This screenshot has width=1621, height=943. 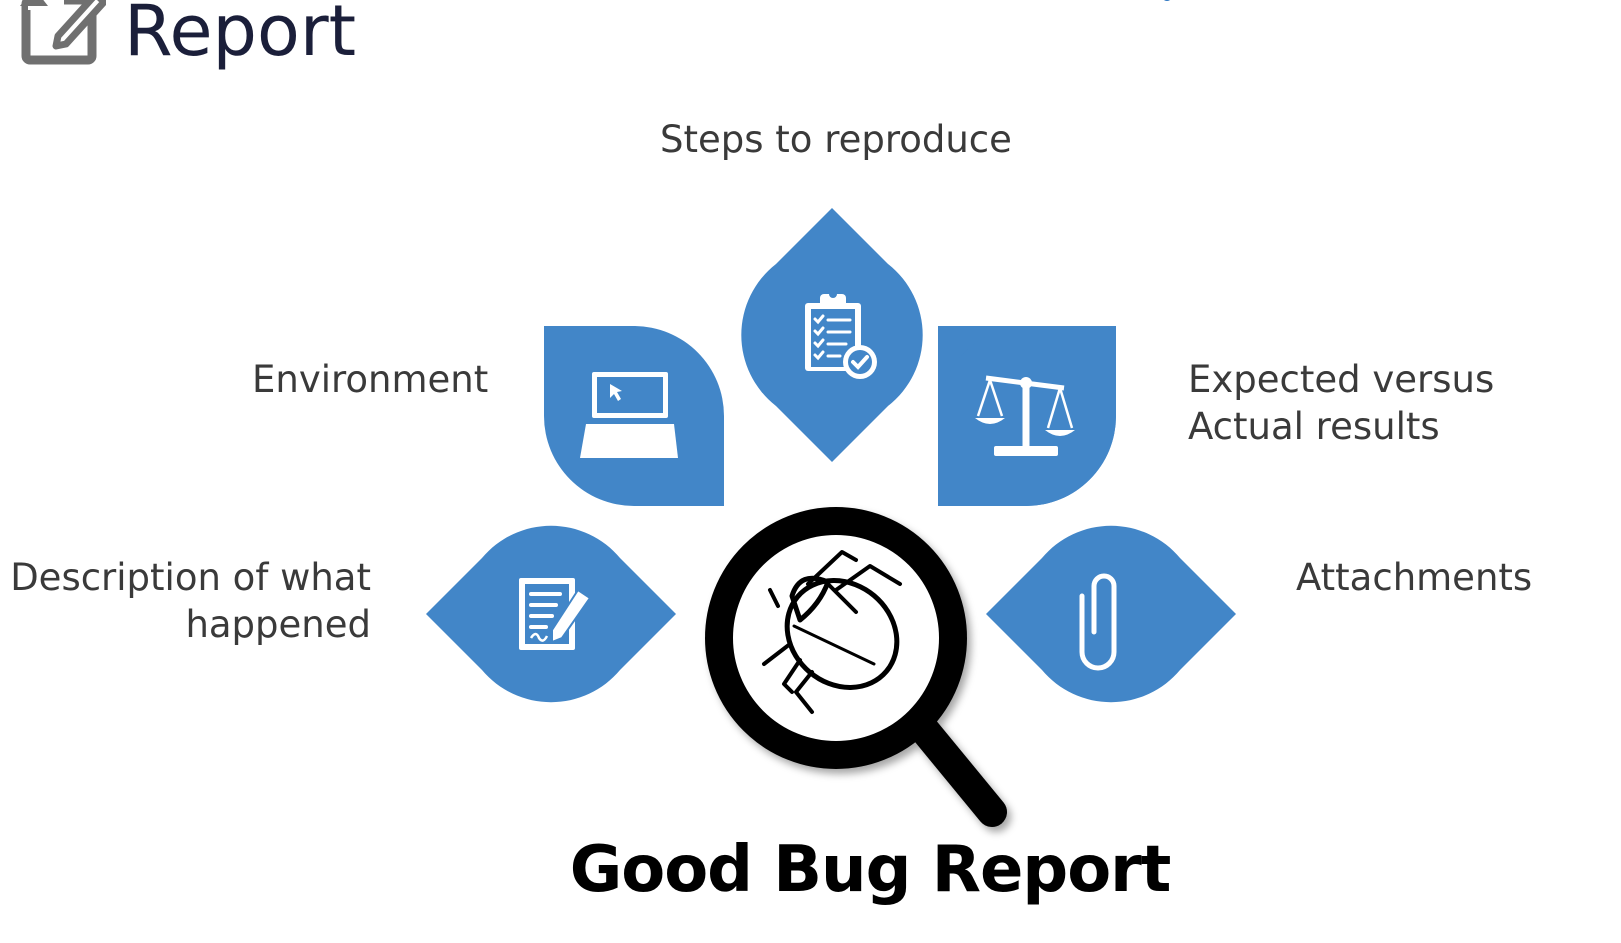 What do you see at coordinates (870, 870) in the screenshot?
I see `diagram-caption: Good Bug Report` at bounding box center [870, 870].